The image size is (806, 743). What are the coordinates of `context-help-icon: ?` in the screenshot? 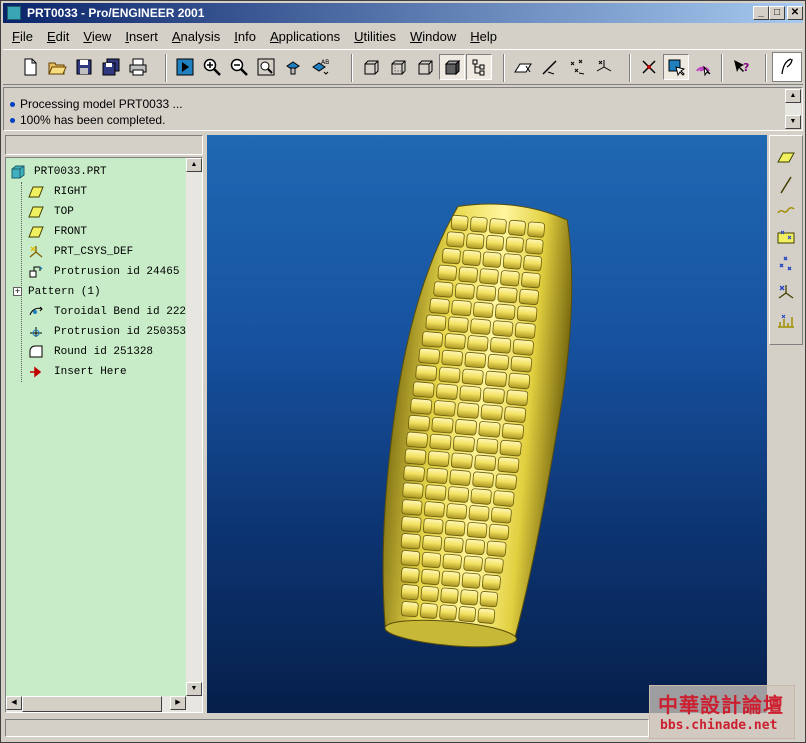 It's located at (741, 67).